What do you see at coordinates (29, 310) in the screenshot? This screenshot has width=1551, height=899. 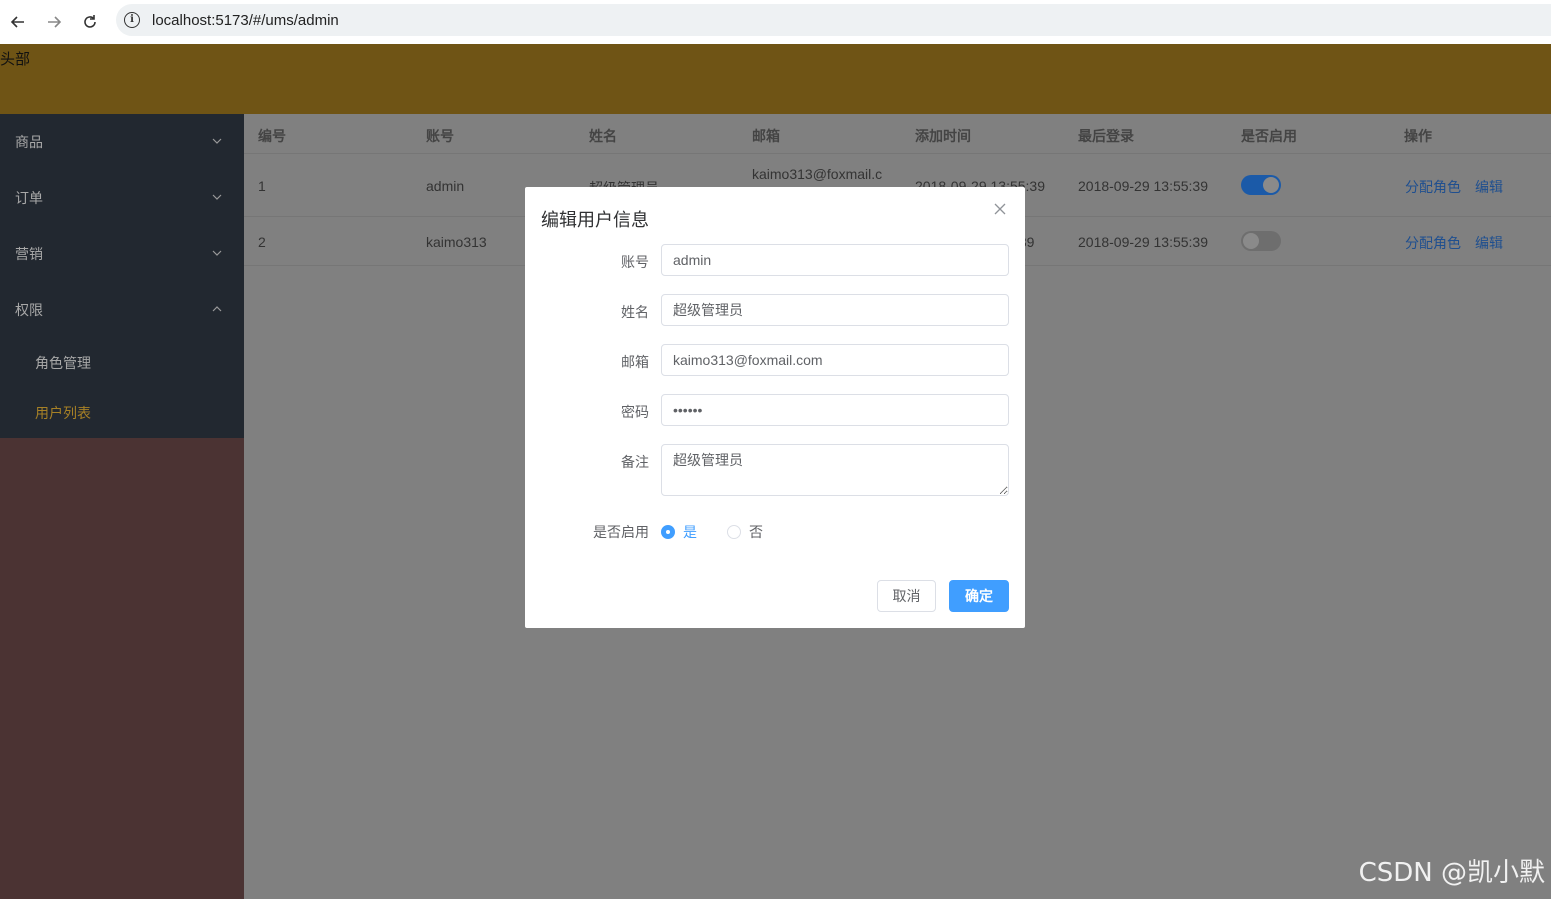 I see `sidebar-item-label: 权限` at bounding box center [29, 310].